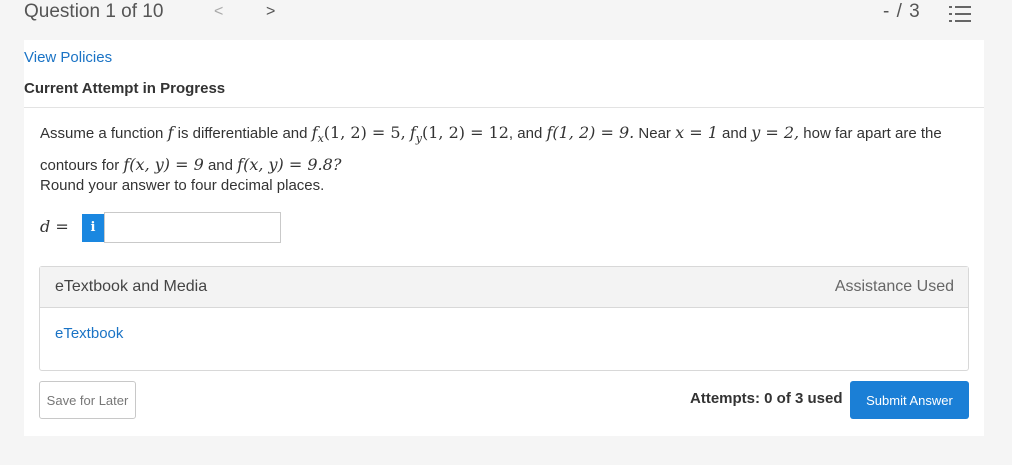 The image size is (1012, 465). What do you see at coordinates (54, 226) in the screenshot?
I see `answer-label: d =` at bounding box center [54, 226].